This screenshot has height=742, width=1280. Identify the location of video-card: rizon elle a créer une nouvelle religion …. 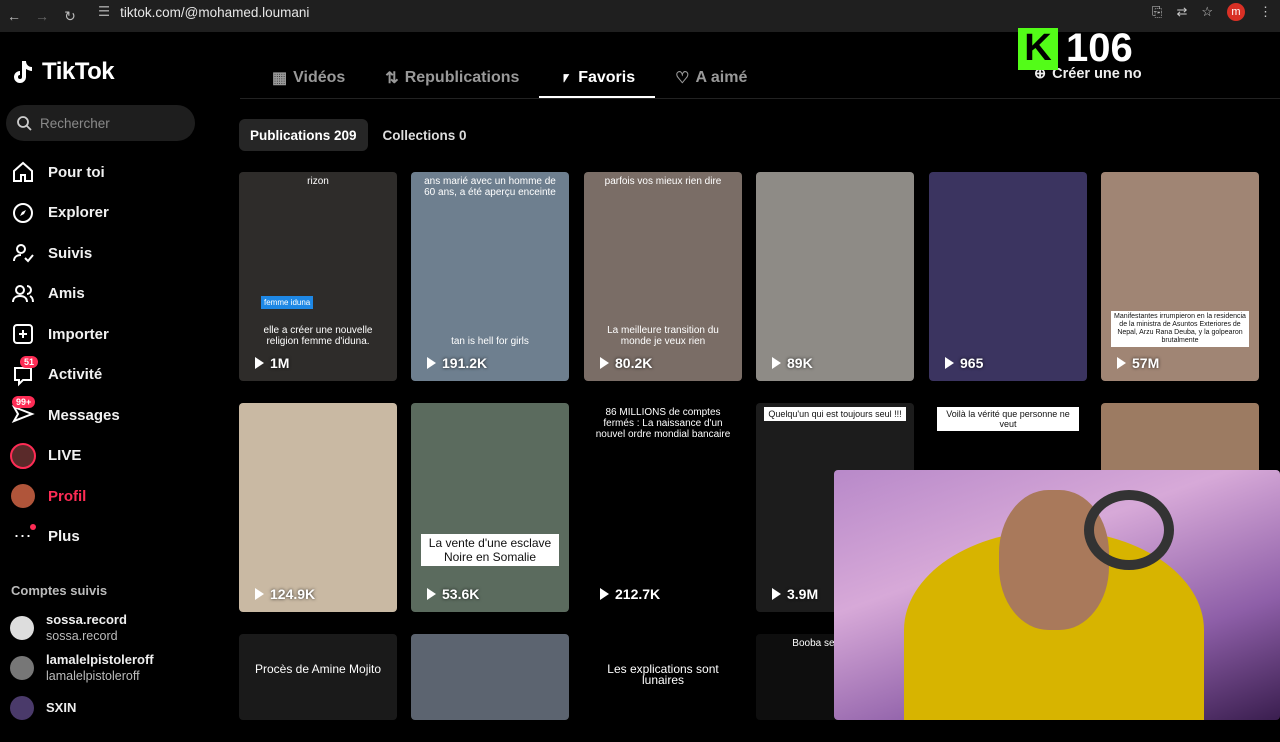
(318, 276).